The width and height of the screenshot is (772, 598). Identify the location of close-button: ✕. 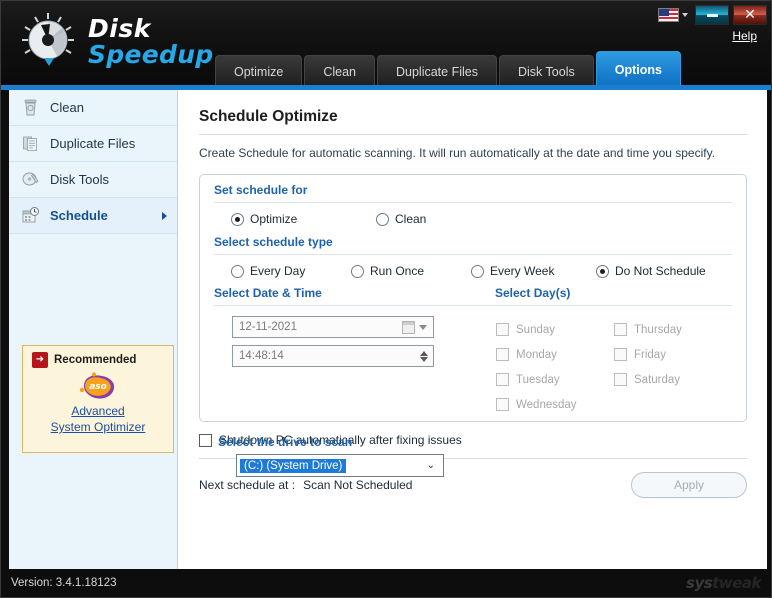
(750, 15).